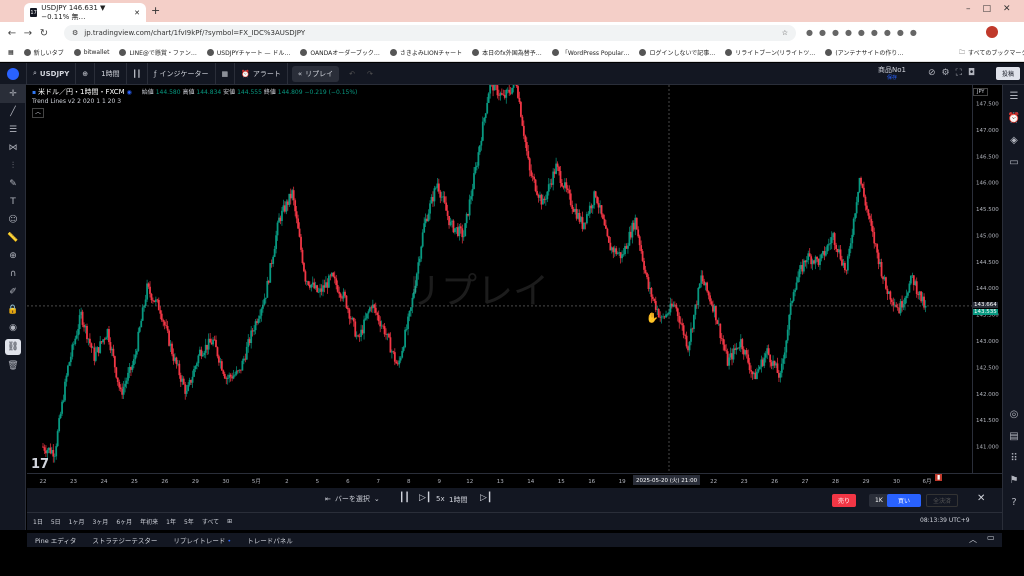 The image size is (1024, 576). Describe the element at coordinates (864, 32) in the screenshot. I see `extension-icons: ●●●●●●●●●` at that location.